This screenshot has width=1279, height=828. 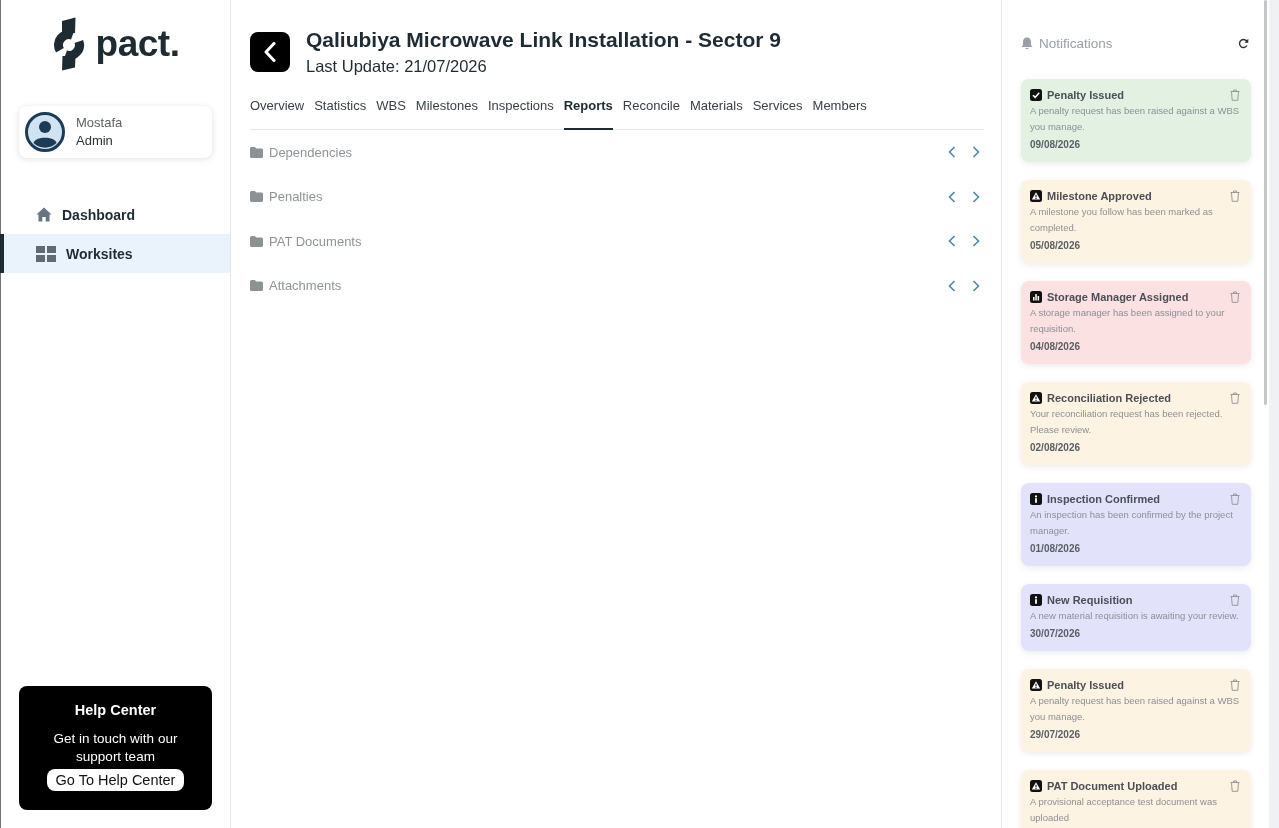 What do you see at coordinates (1056, 549) in the screenshot?
I see `notification-date: 01/08/2026` at bounding box center [1056, 549].